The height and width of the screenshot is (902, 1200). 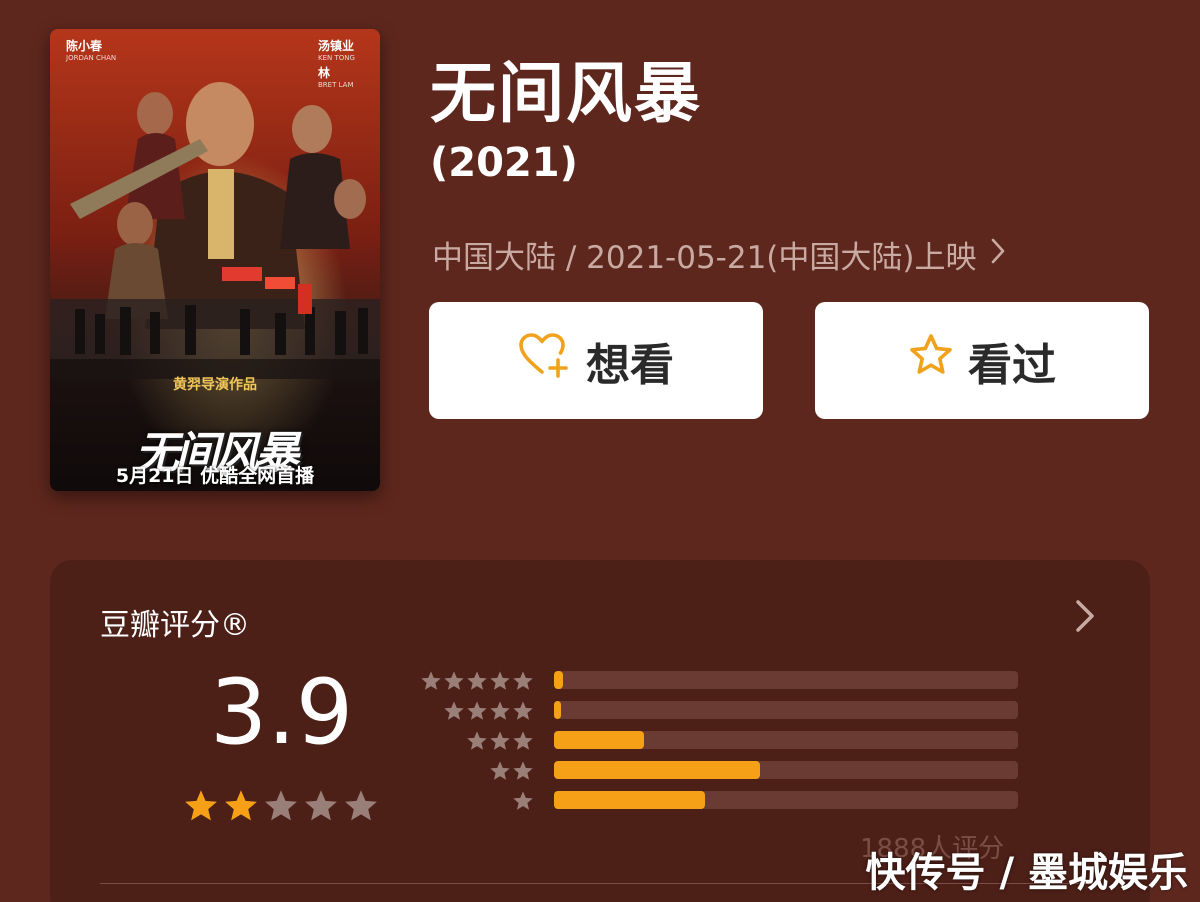 What do you see at coordinates (504, 163) in the screenshot?
I see `movie-year: (2021)` at bounding box center [504, 163].